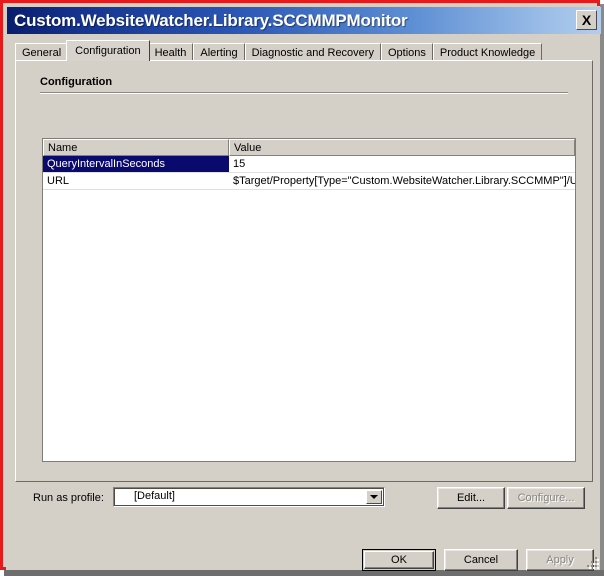 The image size is (604, 576). Describe the element at coordinates (219, 52) in the screenshot. I see `tab-alerting: Alerting` at that location.